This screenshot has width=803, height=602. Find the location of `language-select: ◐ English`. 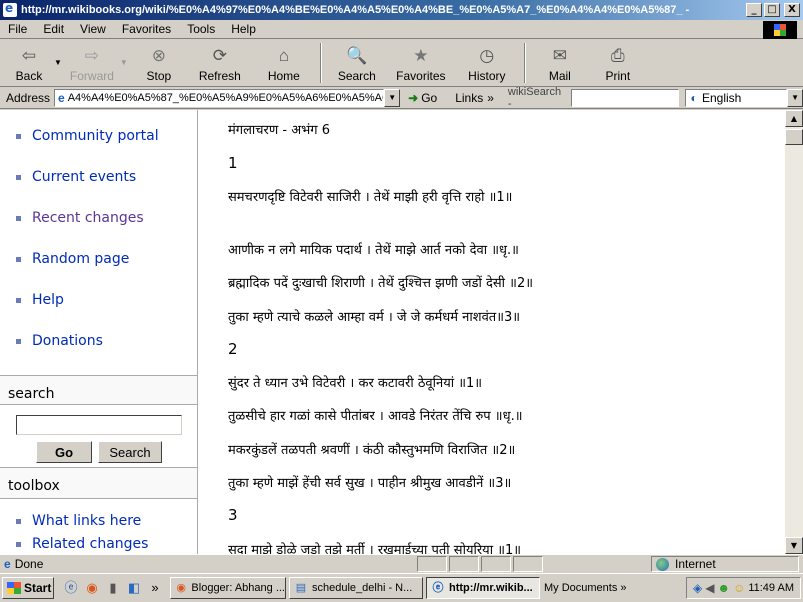

language-select: ◐ English is located at coordinates (736, 97).